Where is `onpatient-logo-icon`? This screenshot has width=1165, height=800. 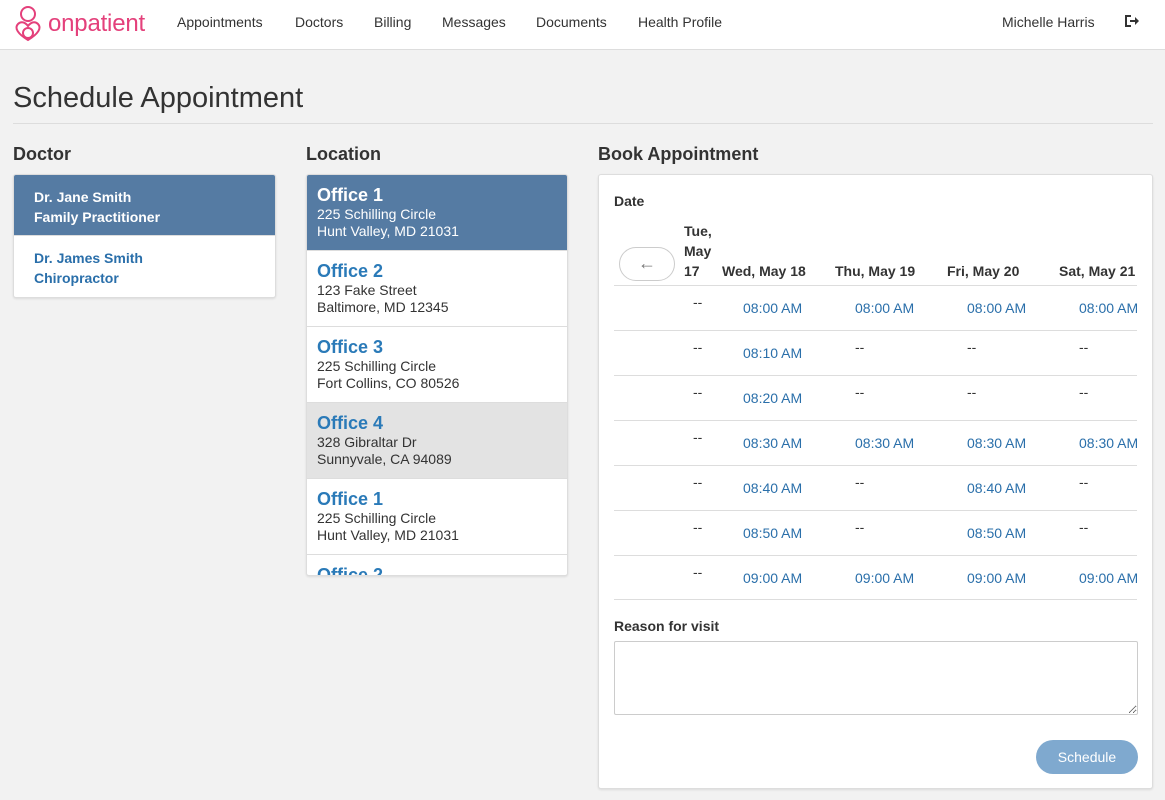
onpatient-logo-icon is located at coordinates (28, 24).